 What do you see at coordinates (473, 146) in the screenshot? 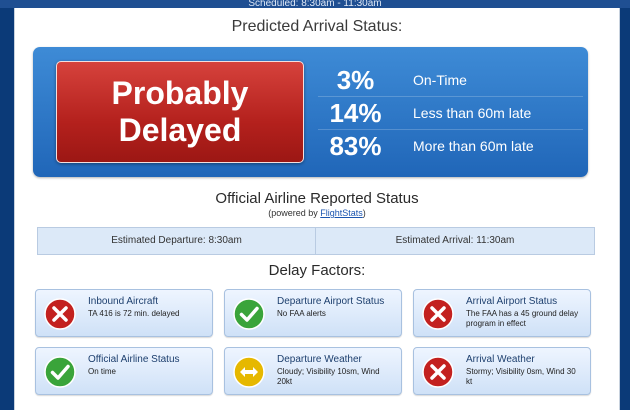
I see `stat-label: More than 60m late` at bounding box center [473, 146].